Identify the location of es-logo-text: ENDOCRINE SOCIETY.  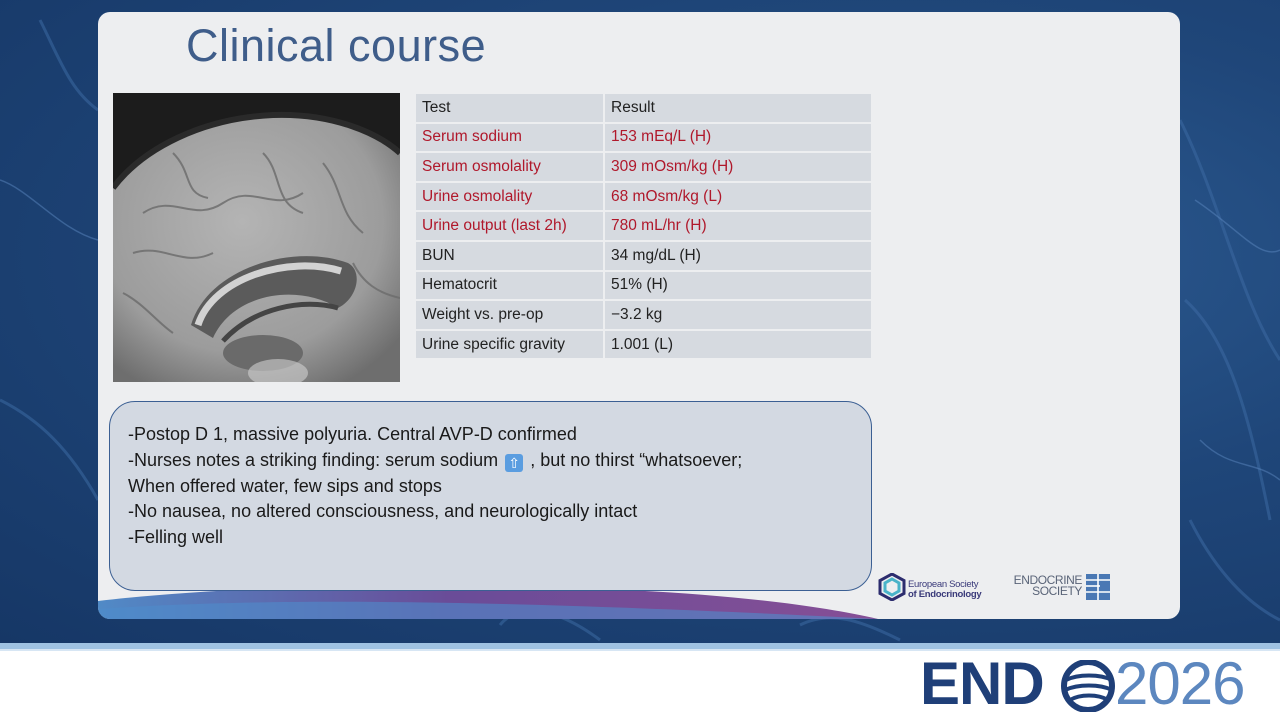
(1044, 586).